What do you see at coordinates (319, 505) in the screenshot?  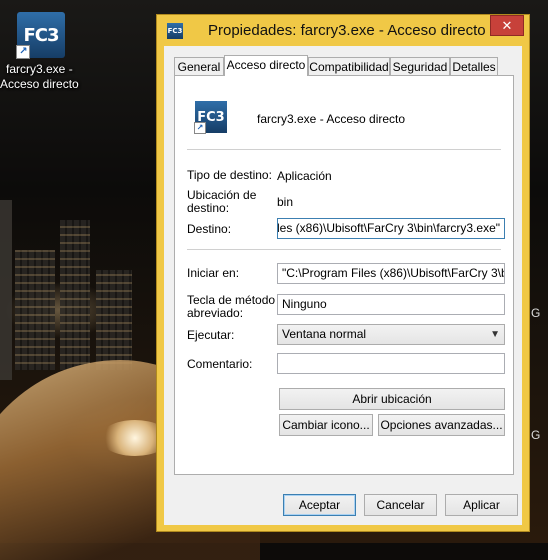 I see `ok-button: Aceptar` at bounding box center [319, 505].